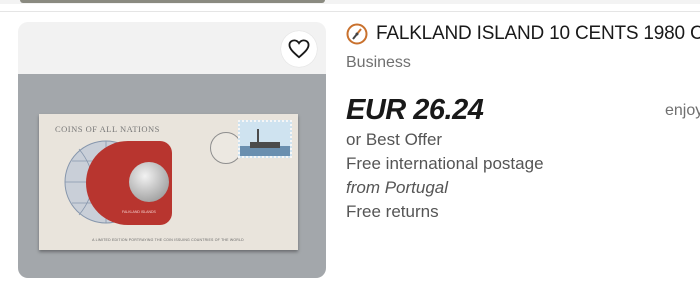 The image size is (700, 291). What do you see at coordinates (139, 212) in the screenshot?
I see `coin-label: FALKLAND ISLANDS` at bounding box center [139, 212].